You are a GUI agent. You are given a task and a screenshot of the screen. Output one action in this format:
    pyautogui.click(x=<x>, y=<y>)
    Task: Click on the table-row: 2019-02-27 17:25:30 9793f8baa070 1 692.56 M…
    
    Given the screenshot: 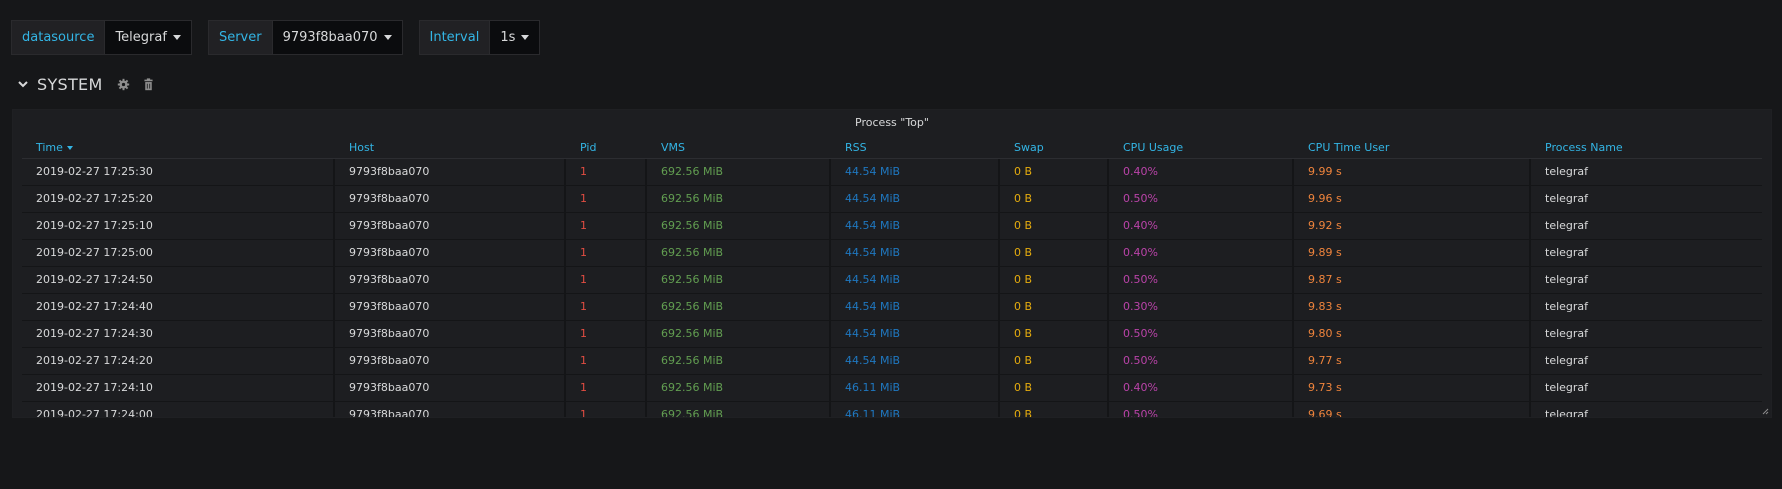 What is the action you would take?
    pyautogui.click(x=892, y=172)
    